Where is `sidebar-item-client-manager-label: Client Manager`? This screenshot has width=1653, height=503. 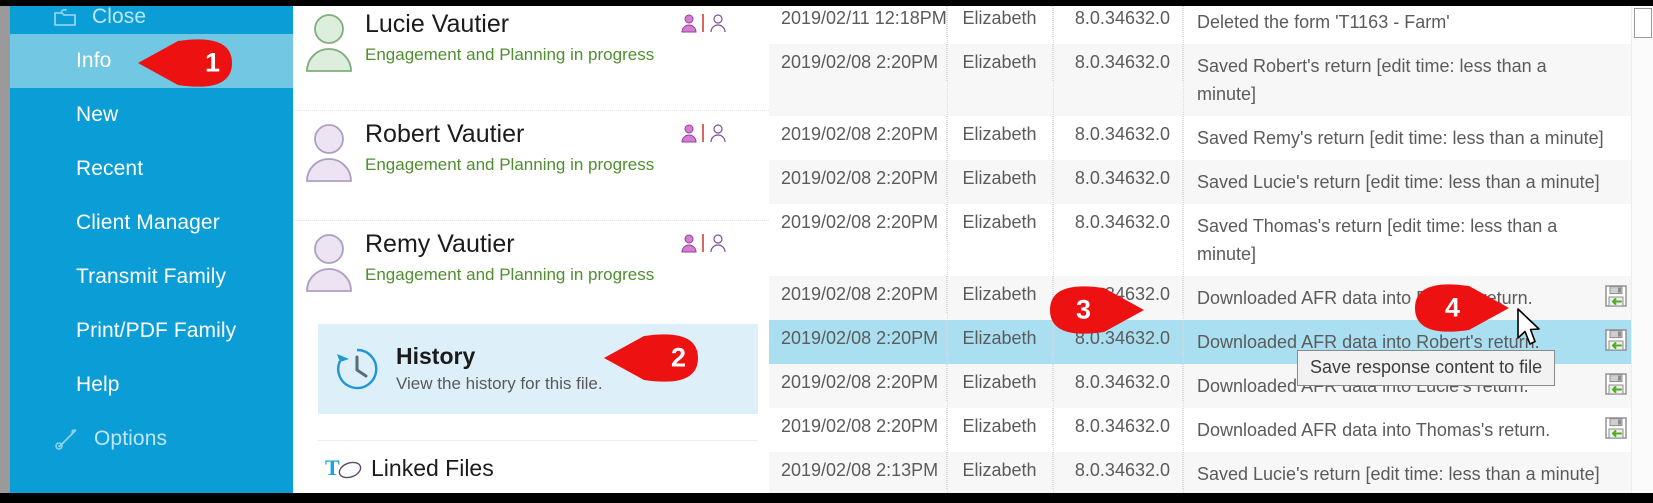
sidebar-item-client-manager-label: Client Manager is located at coordinates (148, 222).